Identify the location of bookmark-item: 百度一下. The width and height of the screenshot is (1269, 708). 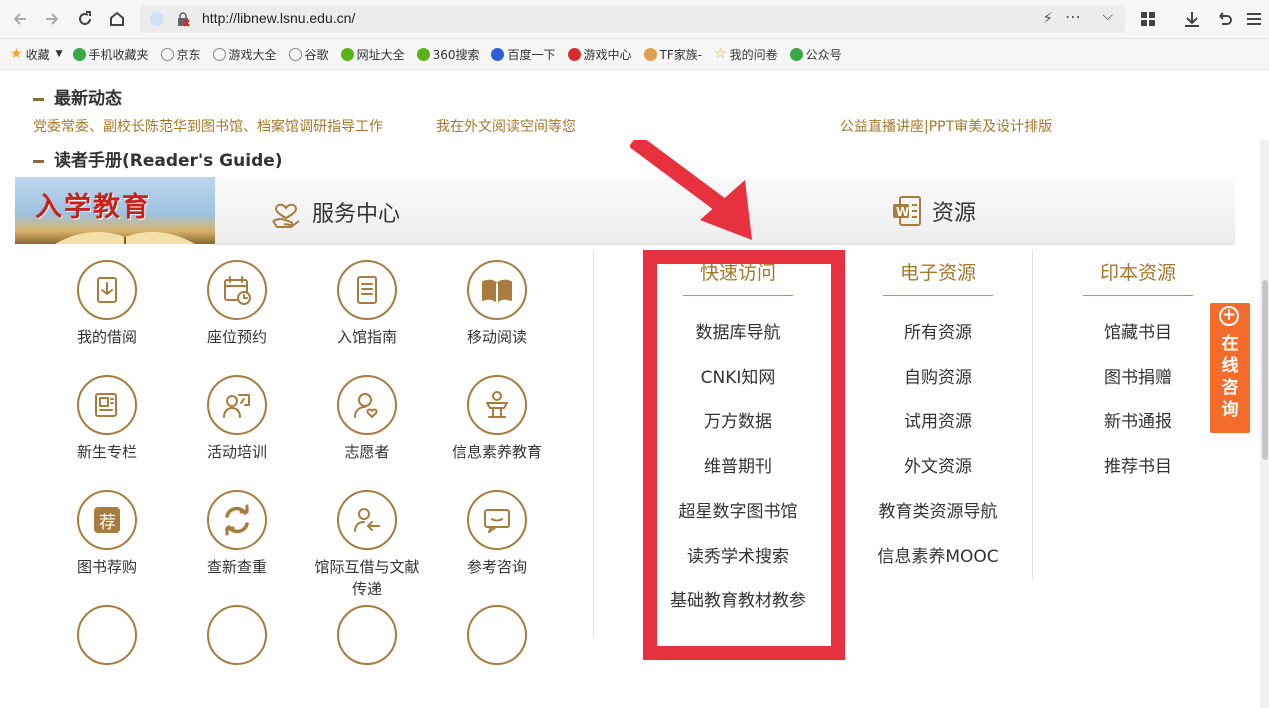
(523, 54).